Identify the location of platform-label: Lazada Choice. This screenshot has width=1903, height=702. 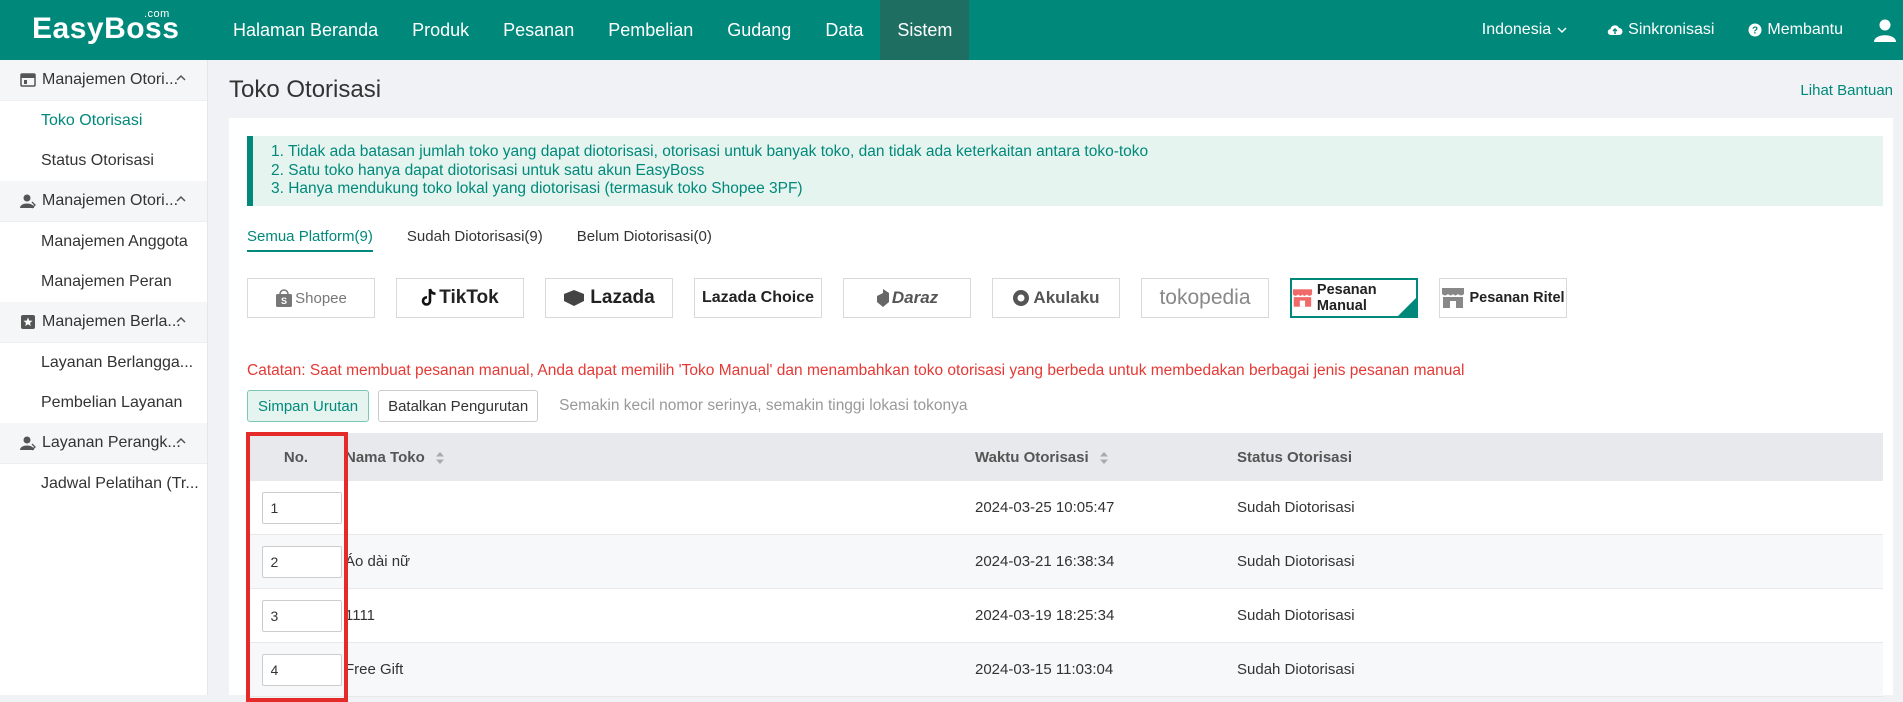
(758, 297).